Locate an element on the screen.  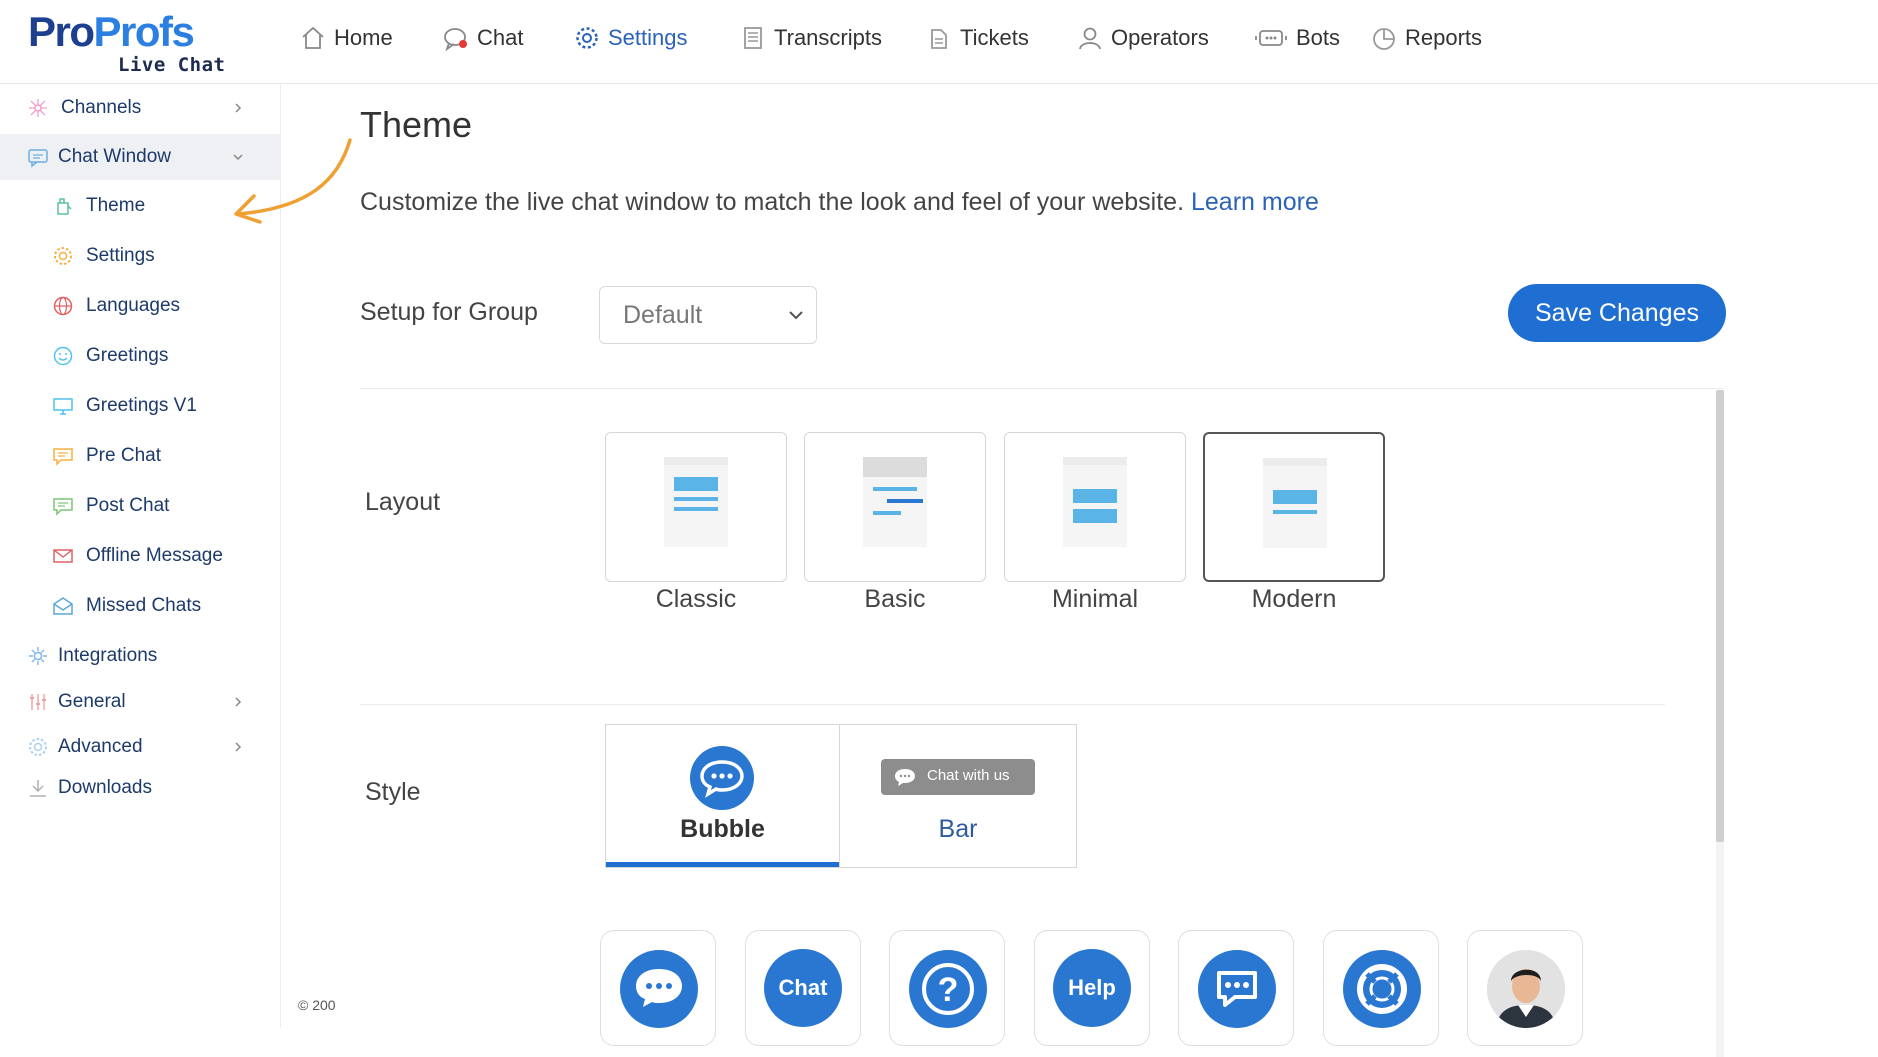
open-envelope-icon is located at coordinates (63, 606).